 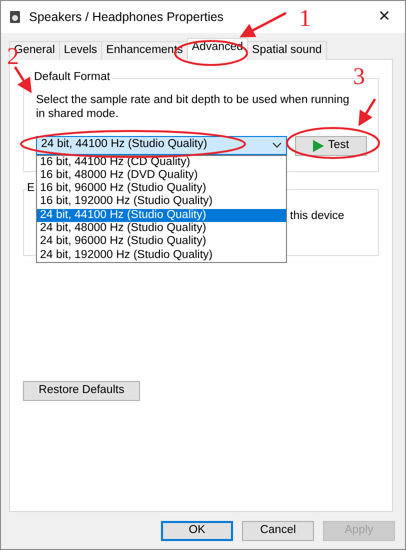 What do you see at coordinates (278, 531) in the screenshot?
I see `dialog-button: Cancel` at bounding box center [278, 531].